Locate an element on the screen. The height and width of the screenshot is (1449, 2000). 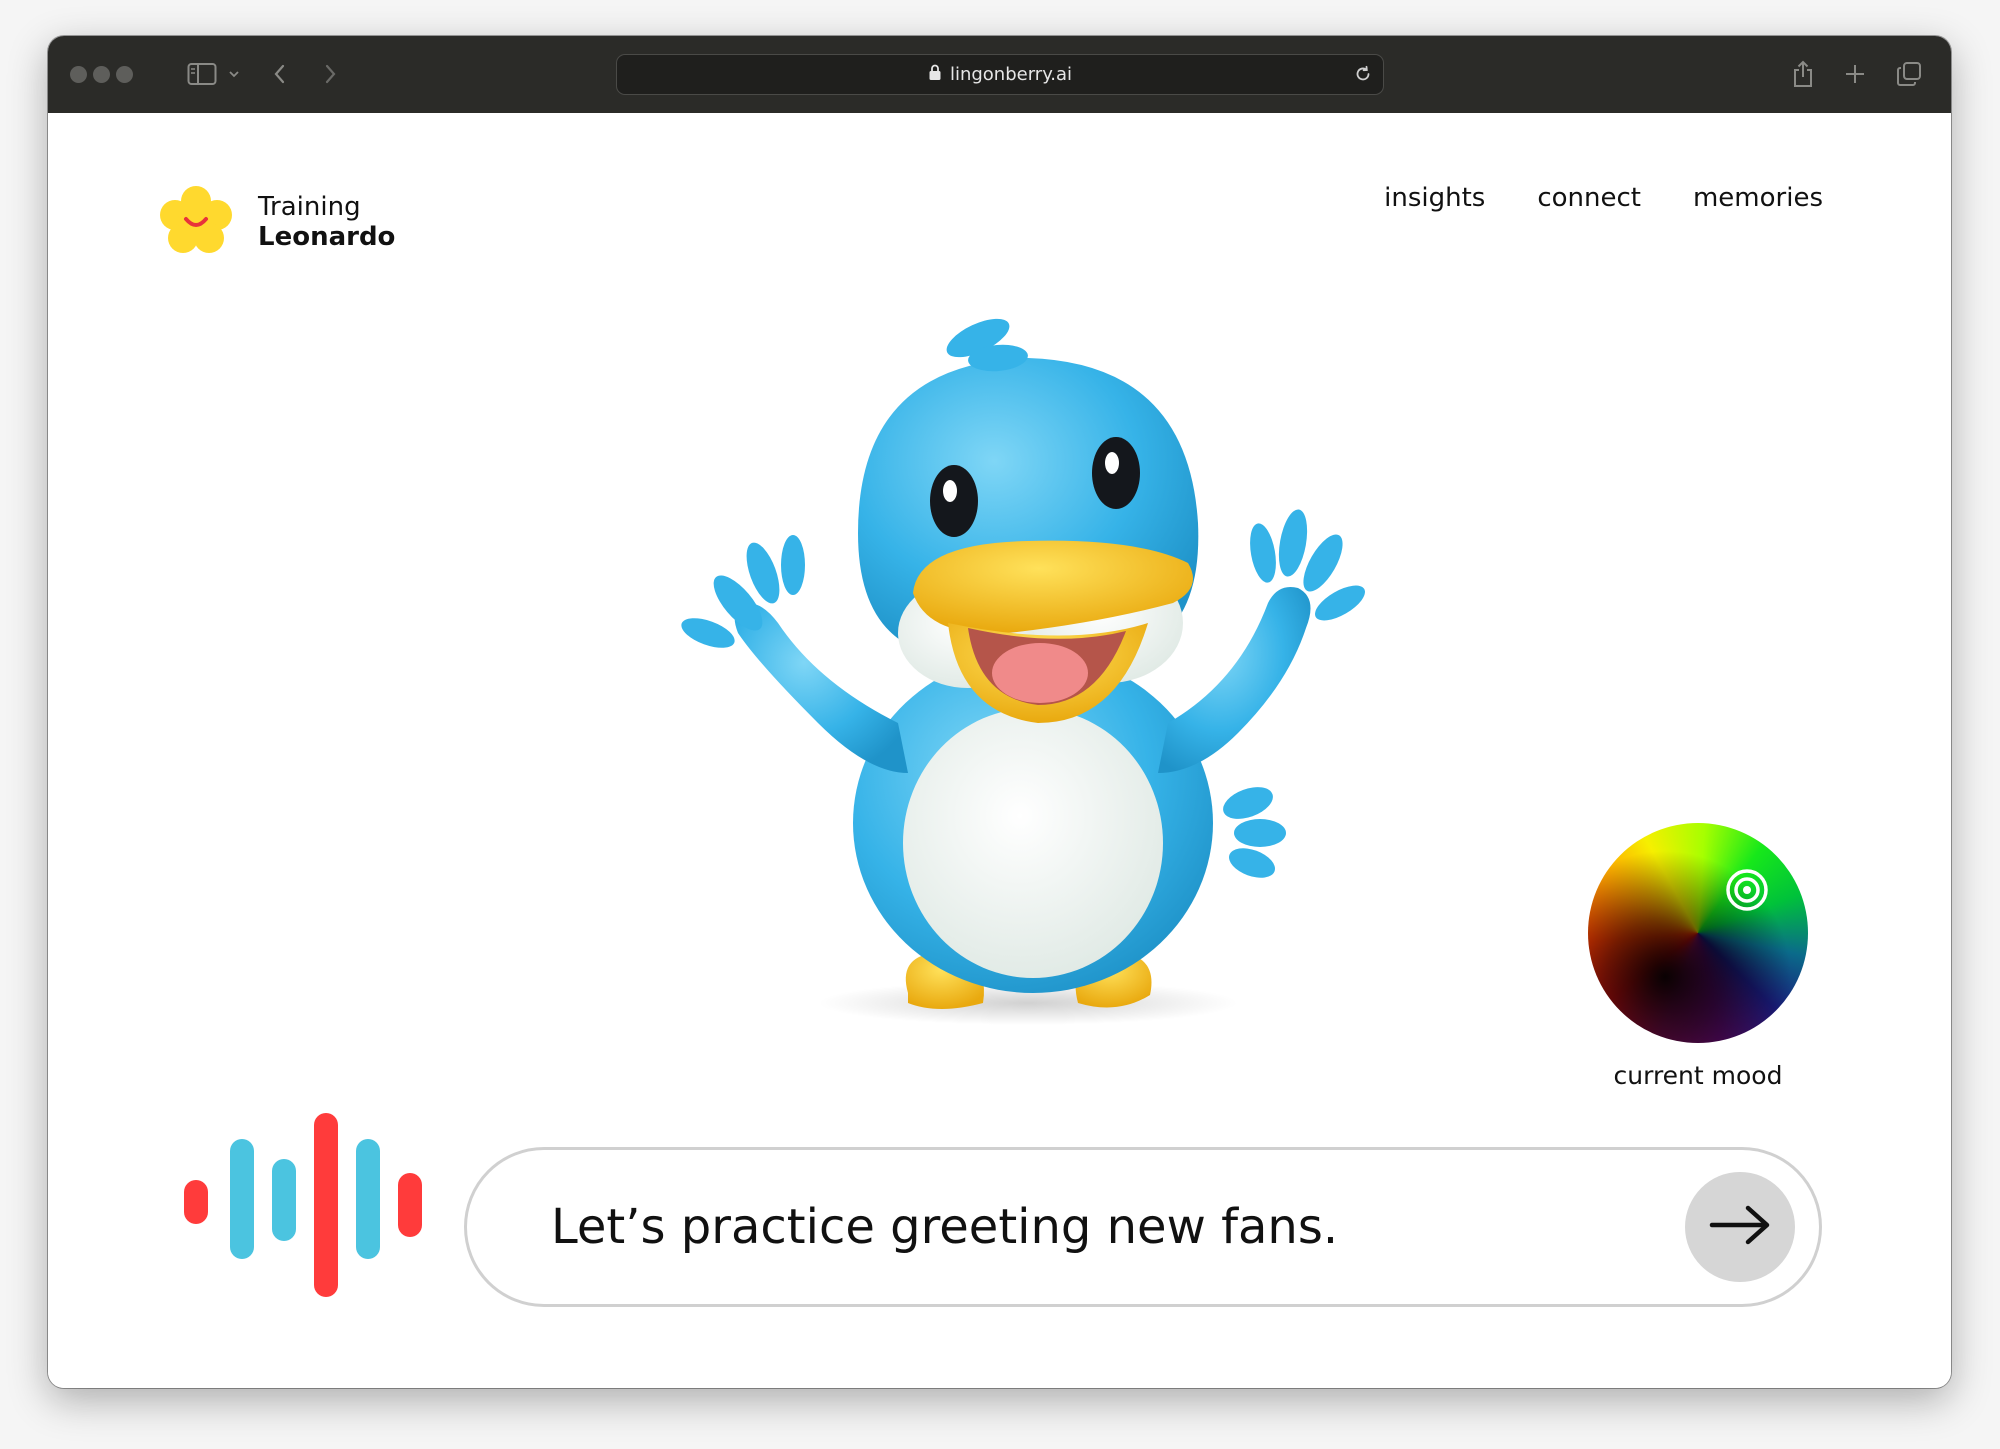
prompt-text: Let’s practice greeting new fans. is located at coordinates (944, 1227).